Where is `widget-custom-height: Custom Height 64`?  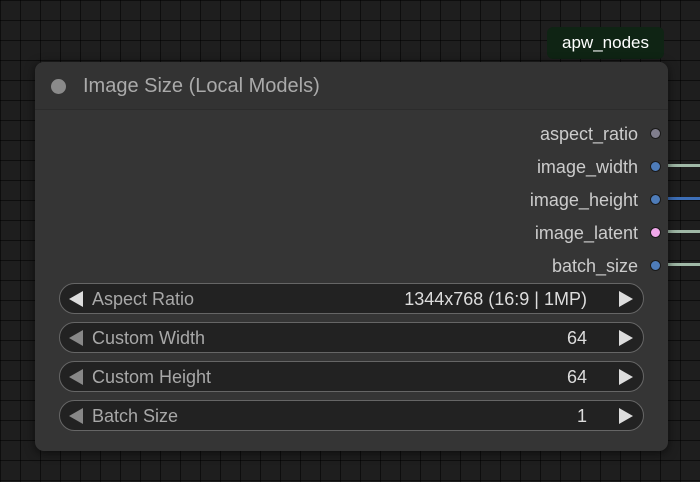
widget-custom-height: Custom Height 64 is located at coordinates (351, 376).